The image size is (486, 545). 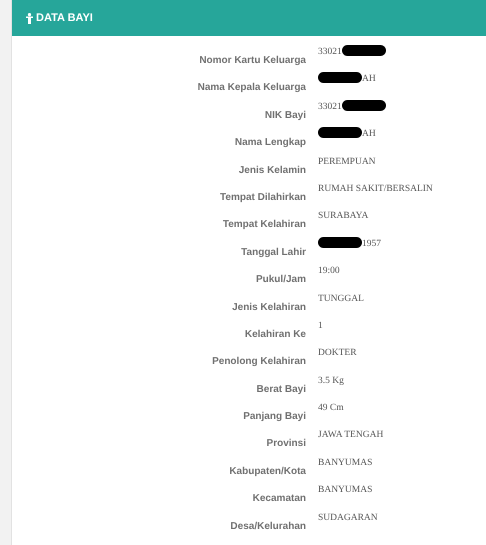 What do you see at coordinates (272, 171) in the screenshot?
I see `field-label: Jenis Kelamin` at bounding box center [272, 171].